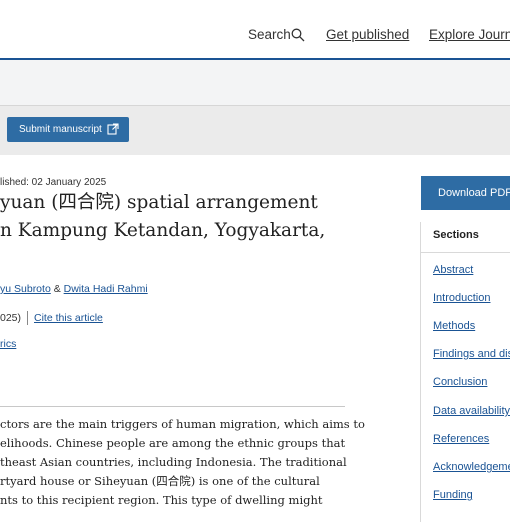 The image size is (510, 522). What do you see at coordinates (11, 317) in the screenshot?
I see `publication-year: 025)` at bounding box center [11, 317].